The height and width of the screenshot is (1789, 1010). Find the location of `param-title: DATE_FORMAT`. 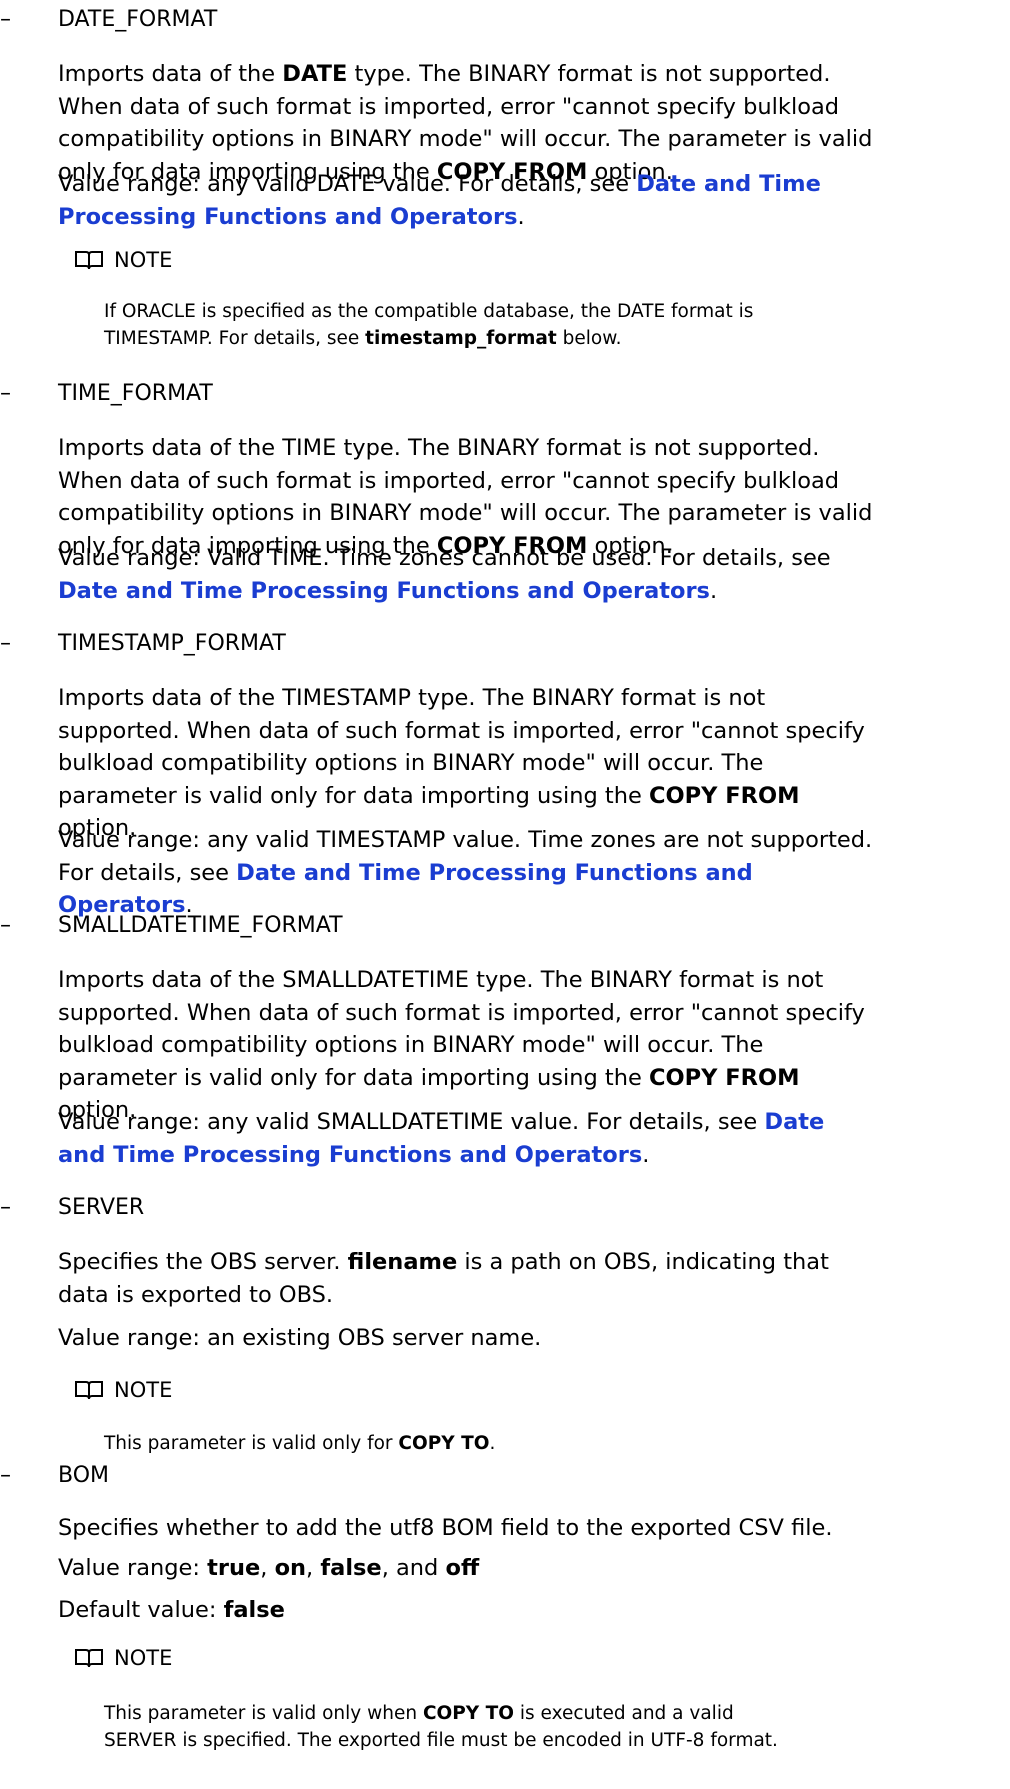

param-title: DATE_FORMAT is located at coordinates (138, 19).